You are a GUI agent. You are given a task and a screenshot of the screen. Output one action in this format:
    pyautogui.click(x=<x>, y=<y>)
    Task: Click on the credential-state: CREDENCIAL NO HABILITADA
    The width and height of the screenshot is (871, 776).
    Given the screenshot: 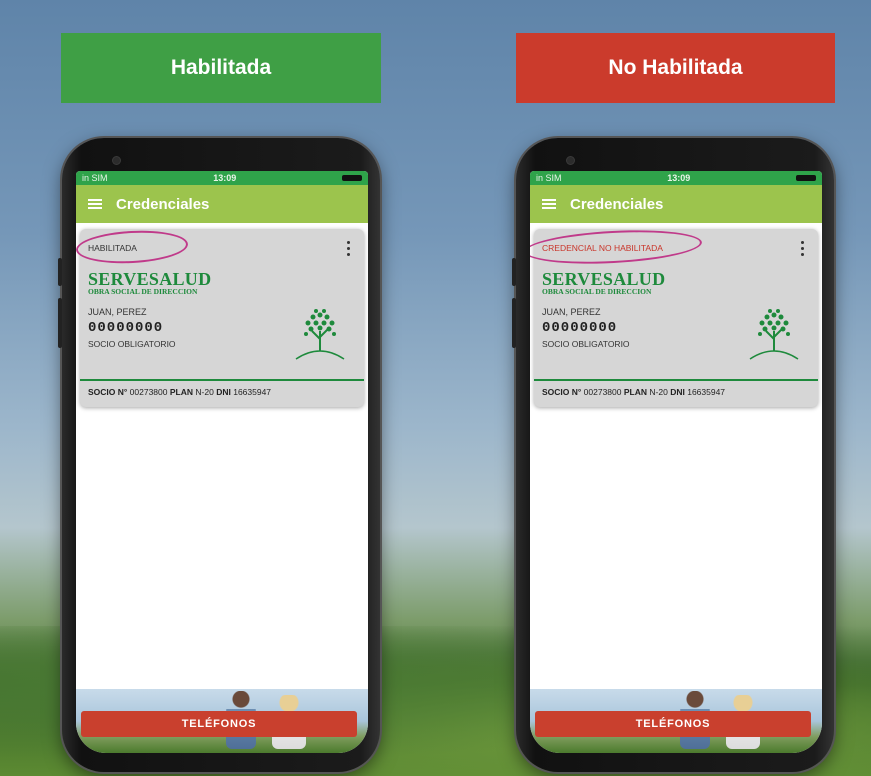 What is the action you would take?
    pyautogui.click(x=602, y=248)
    